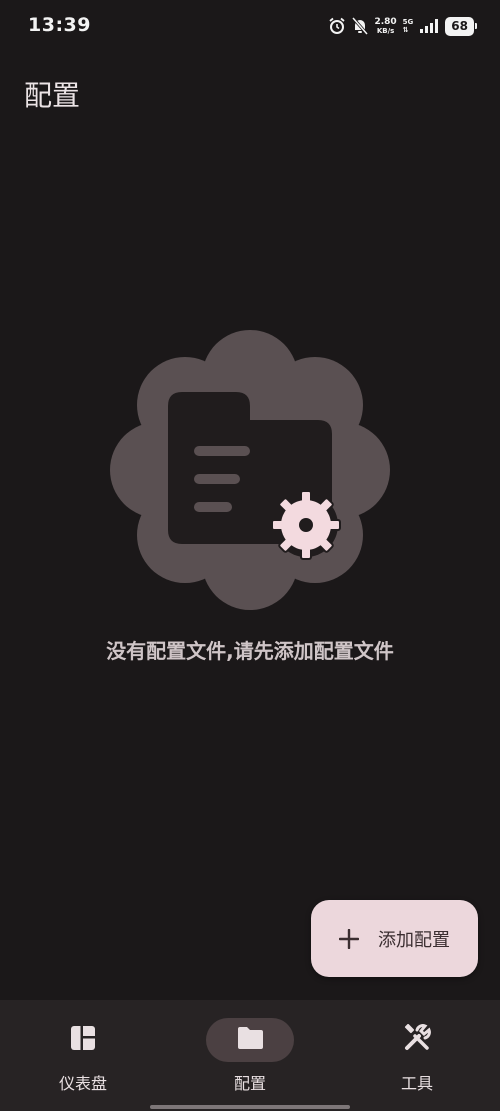  I want to click on folder-icon, so click(250, 1040).